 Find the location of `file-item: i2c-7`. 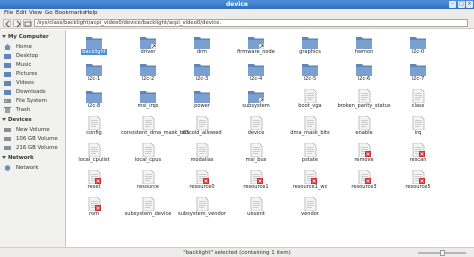

file-item: i2c-7 is located at coordinates (418, 74).